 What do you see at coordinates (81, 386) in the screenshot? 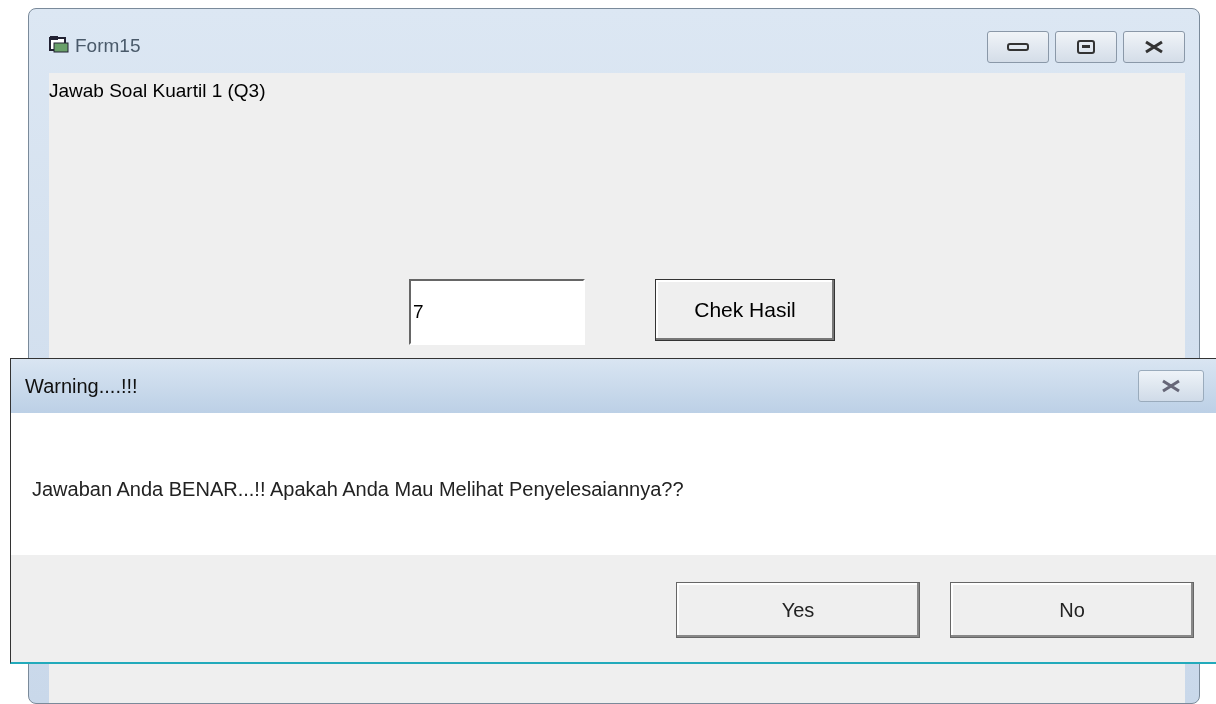
I see `dialog-title: Warning....!!!` at bounding box center [81, 386].